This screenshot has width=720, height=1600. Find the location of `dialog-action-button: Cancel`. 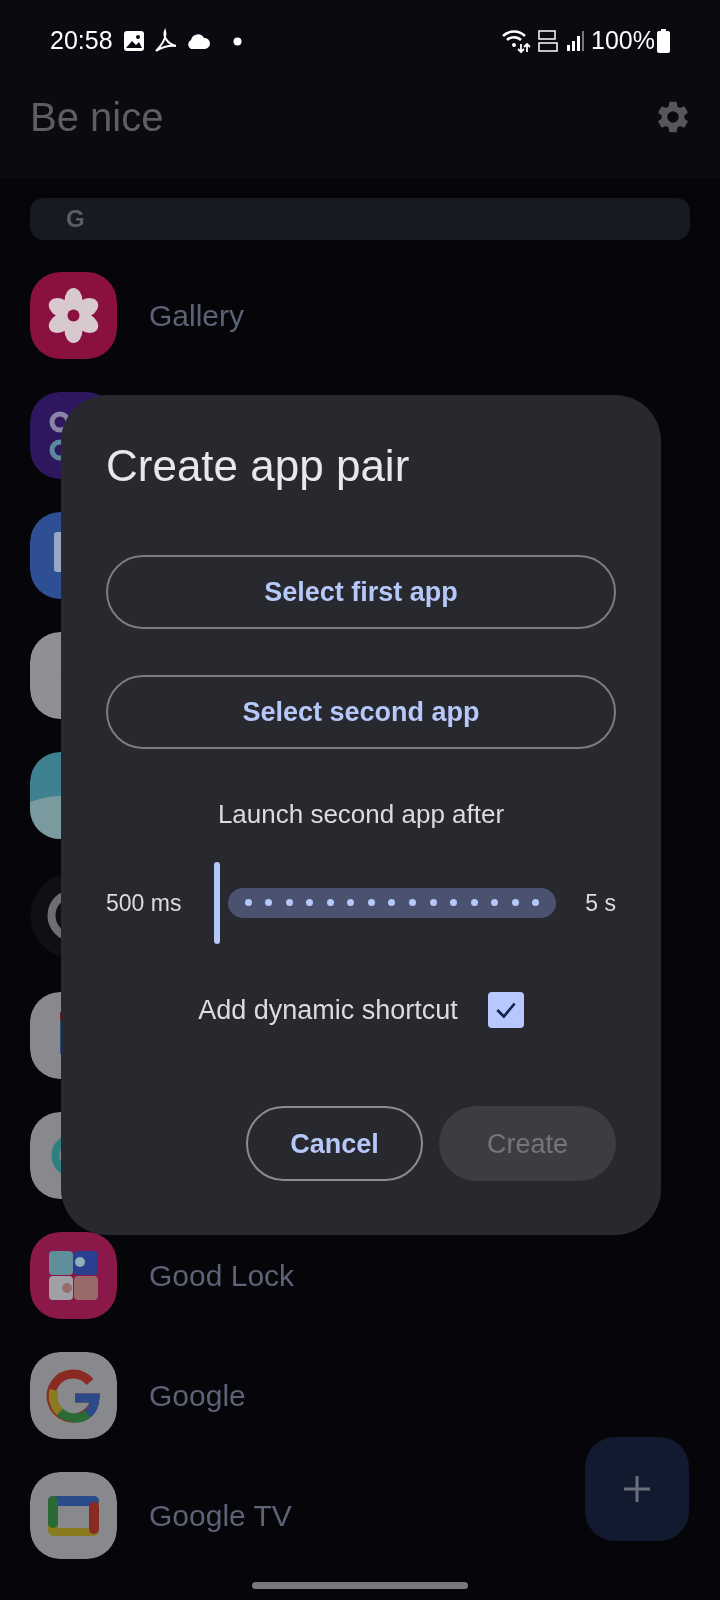

dialog-action-button: Cancel is located at coordinates (334, 1144).